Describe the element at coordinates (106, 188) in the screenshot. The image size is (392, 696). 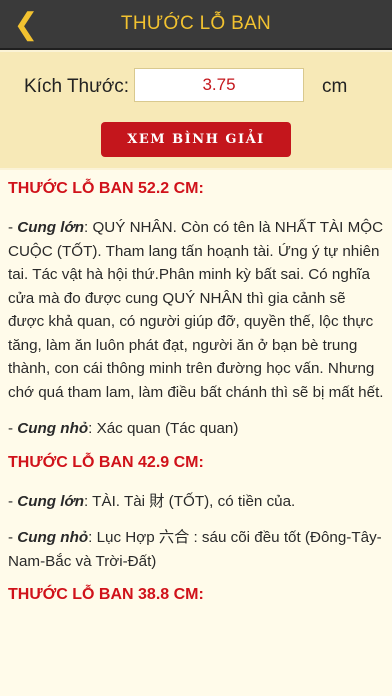
I see `result-title: THƯỚC LỖ BAN 52.2 CM:` at that location.